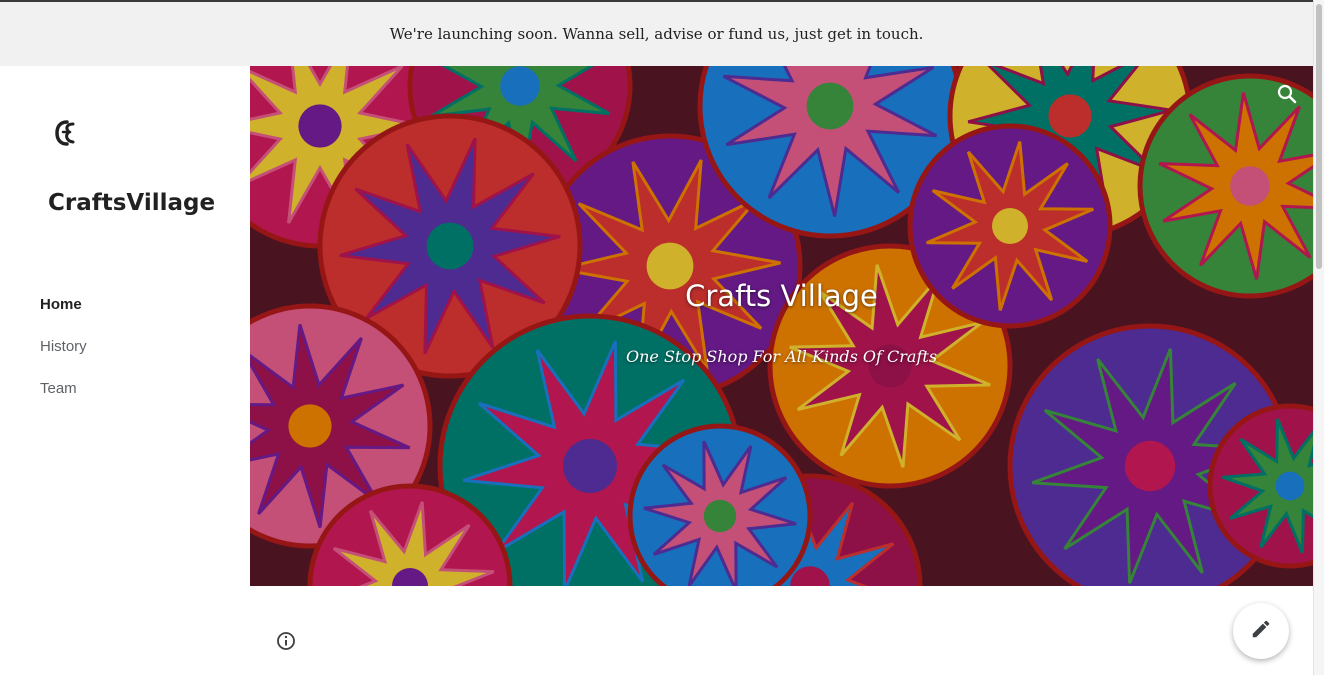  I want to click on hero-title: Crafts Village, so click(781, 296).